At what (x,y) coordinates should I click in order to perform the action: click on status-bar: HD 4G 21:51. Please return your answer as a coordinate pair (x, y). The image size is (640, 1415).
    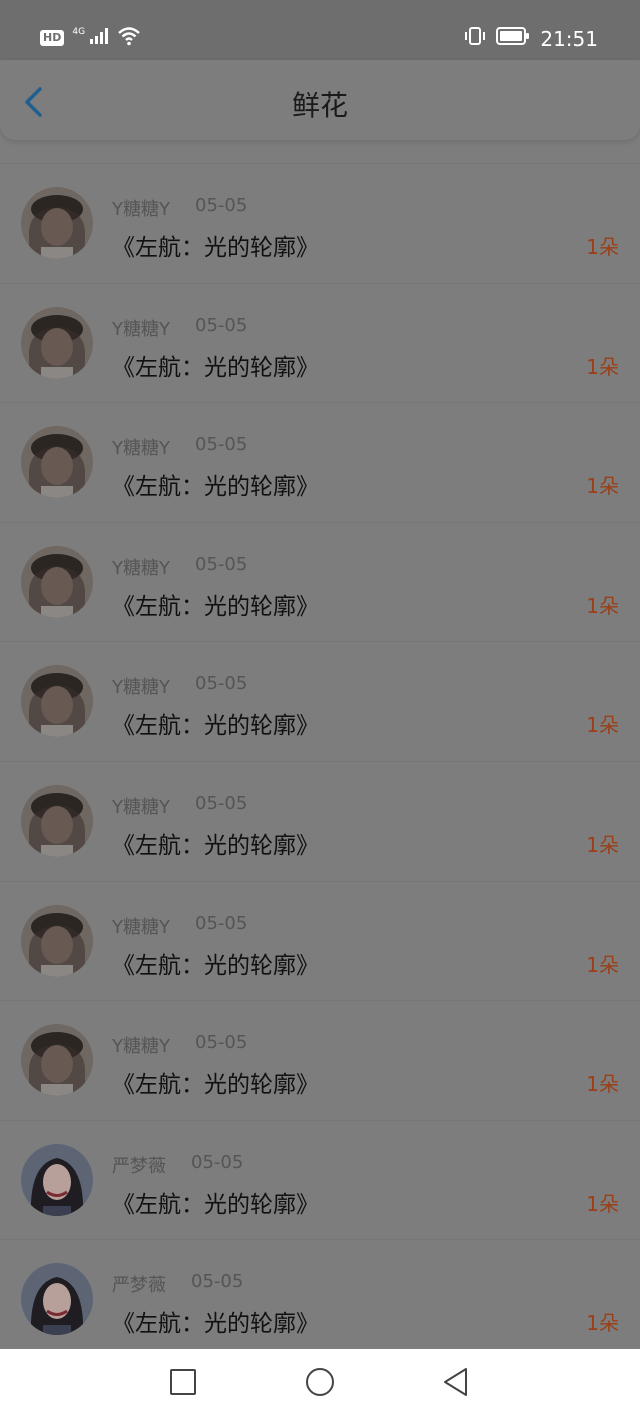
    Looking at the image, I should click on (320, 30).